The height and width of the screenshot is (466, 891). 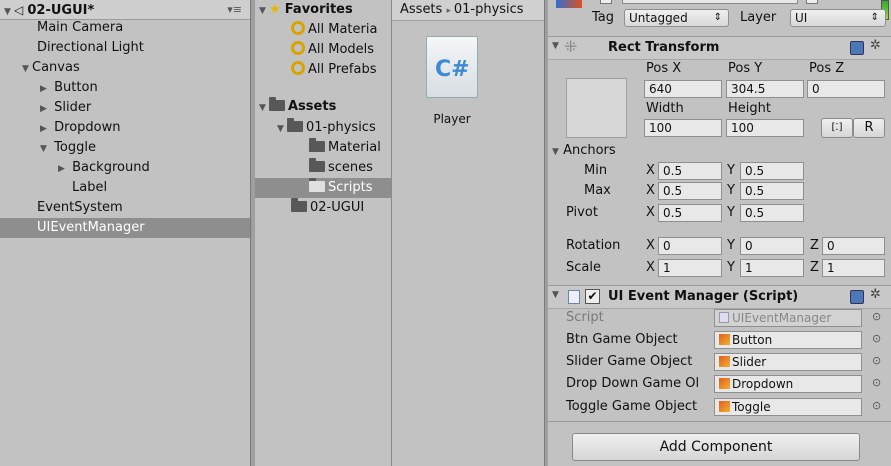 What do you see at coordinates (19, 10) in the screenshot?
I see `unity-scene-icon: ◁` at bounding box center [19, 10].